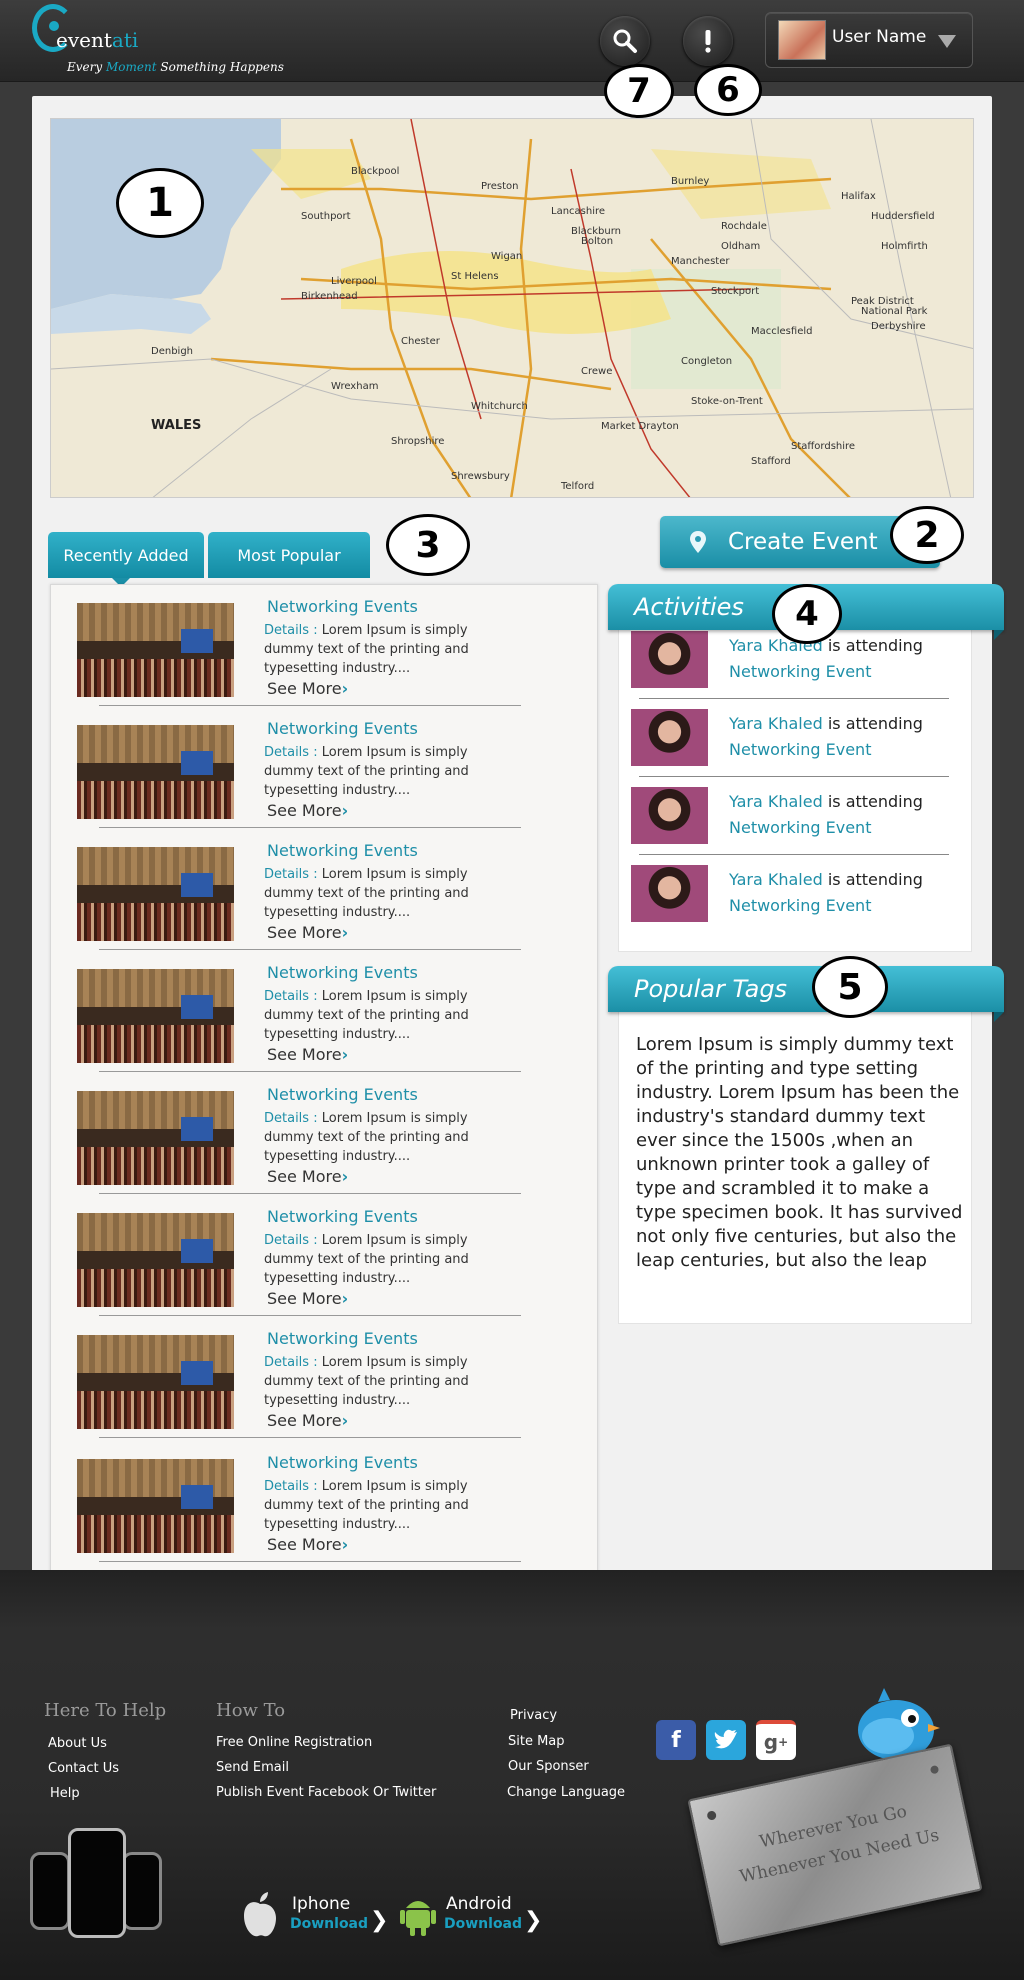  I want to click on footer-link-help: Help, so click(65, 1793).